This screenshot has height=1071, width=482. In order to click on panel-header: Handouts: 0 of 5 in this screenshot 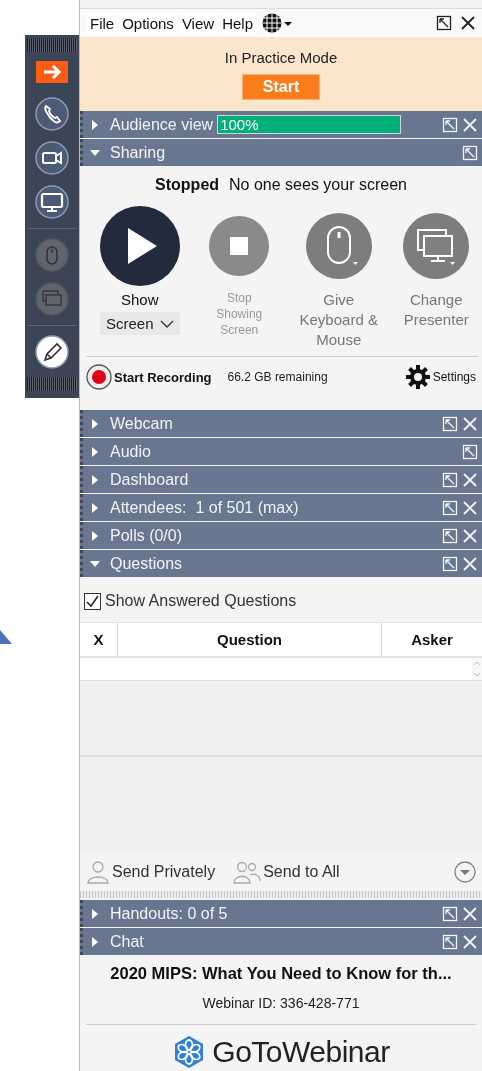, I will do `click(281, 913)`.